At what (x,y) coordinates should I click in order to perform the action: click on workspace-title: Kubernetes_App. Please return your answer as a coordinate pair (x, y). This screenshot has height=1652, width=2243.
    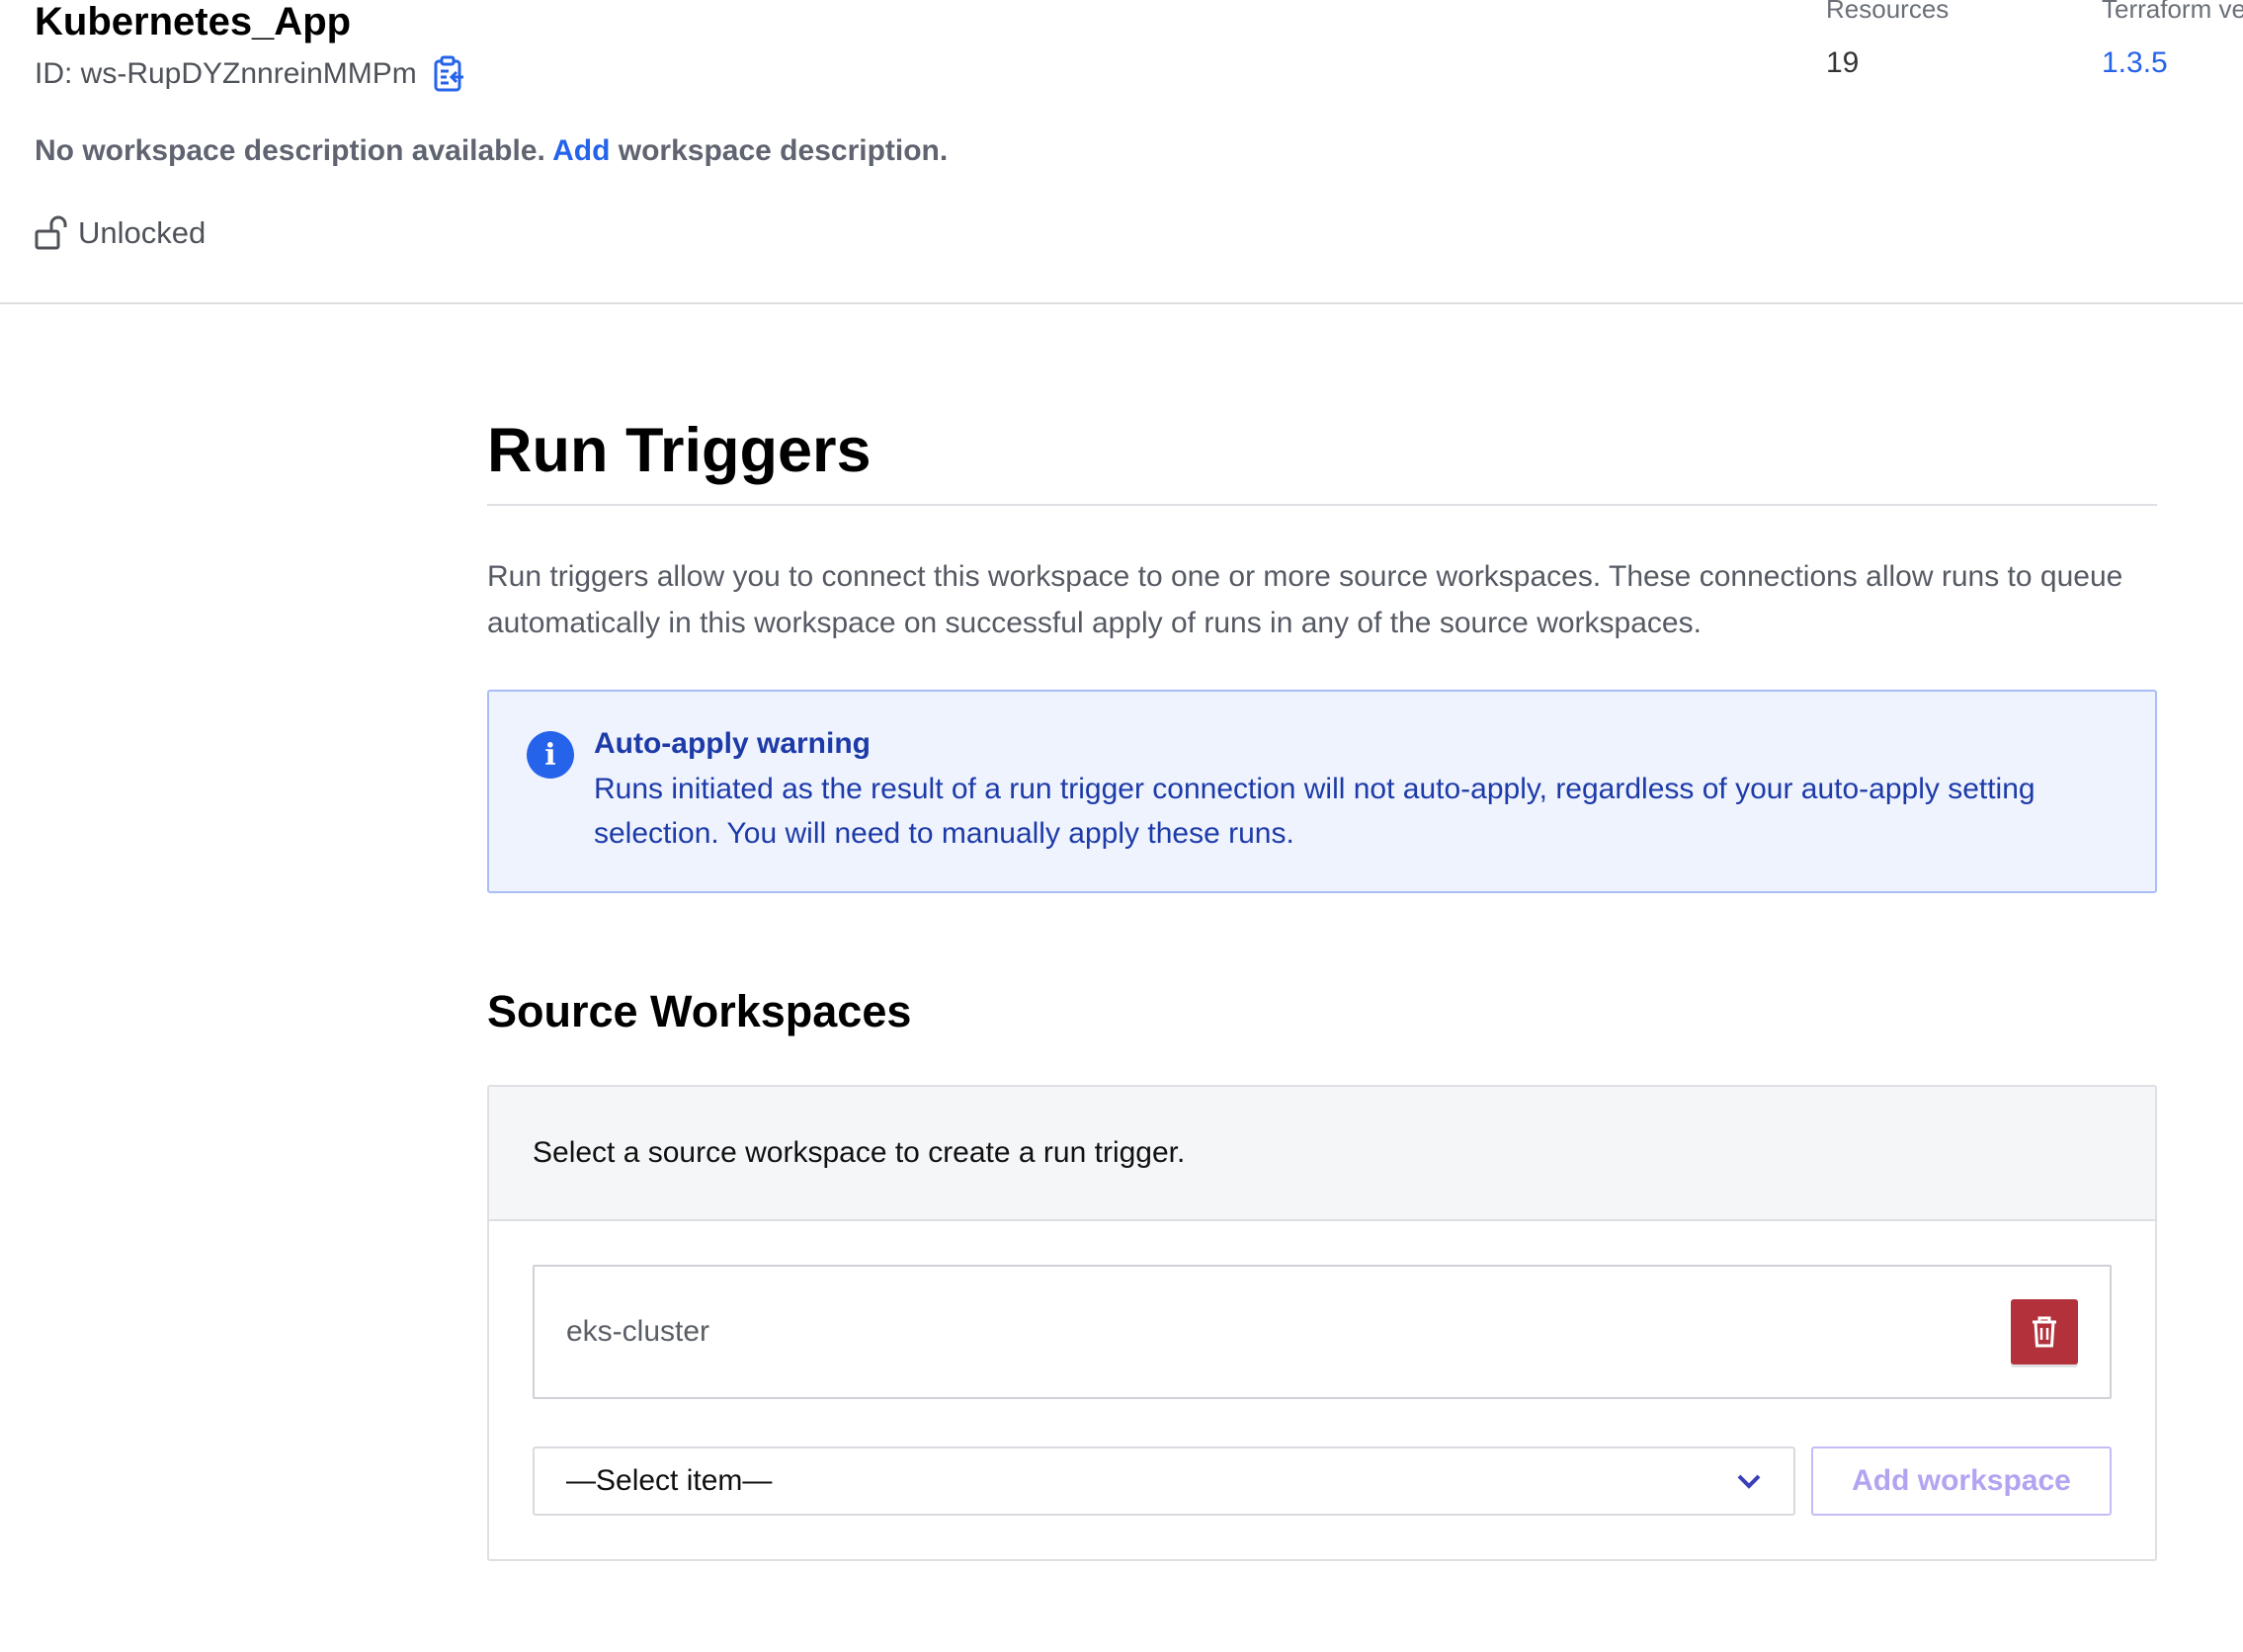
    Looking at the image, I should click on (193, 21).